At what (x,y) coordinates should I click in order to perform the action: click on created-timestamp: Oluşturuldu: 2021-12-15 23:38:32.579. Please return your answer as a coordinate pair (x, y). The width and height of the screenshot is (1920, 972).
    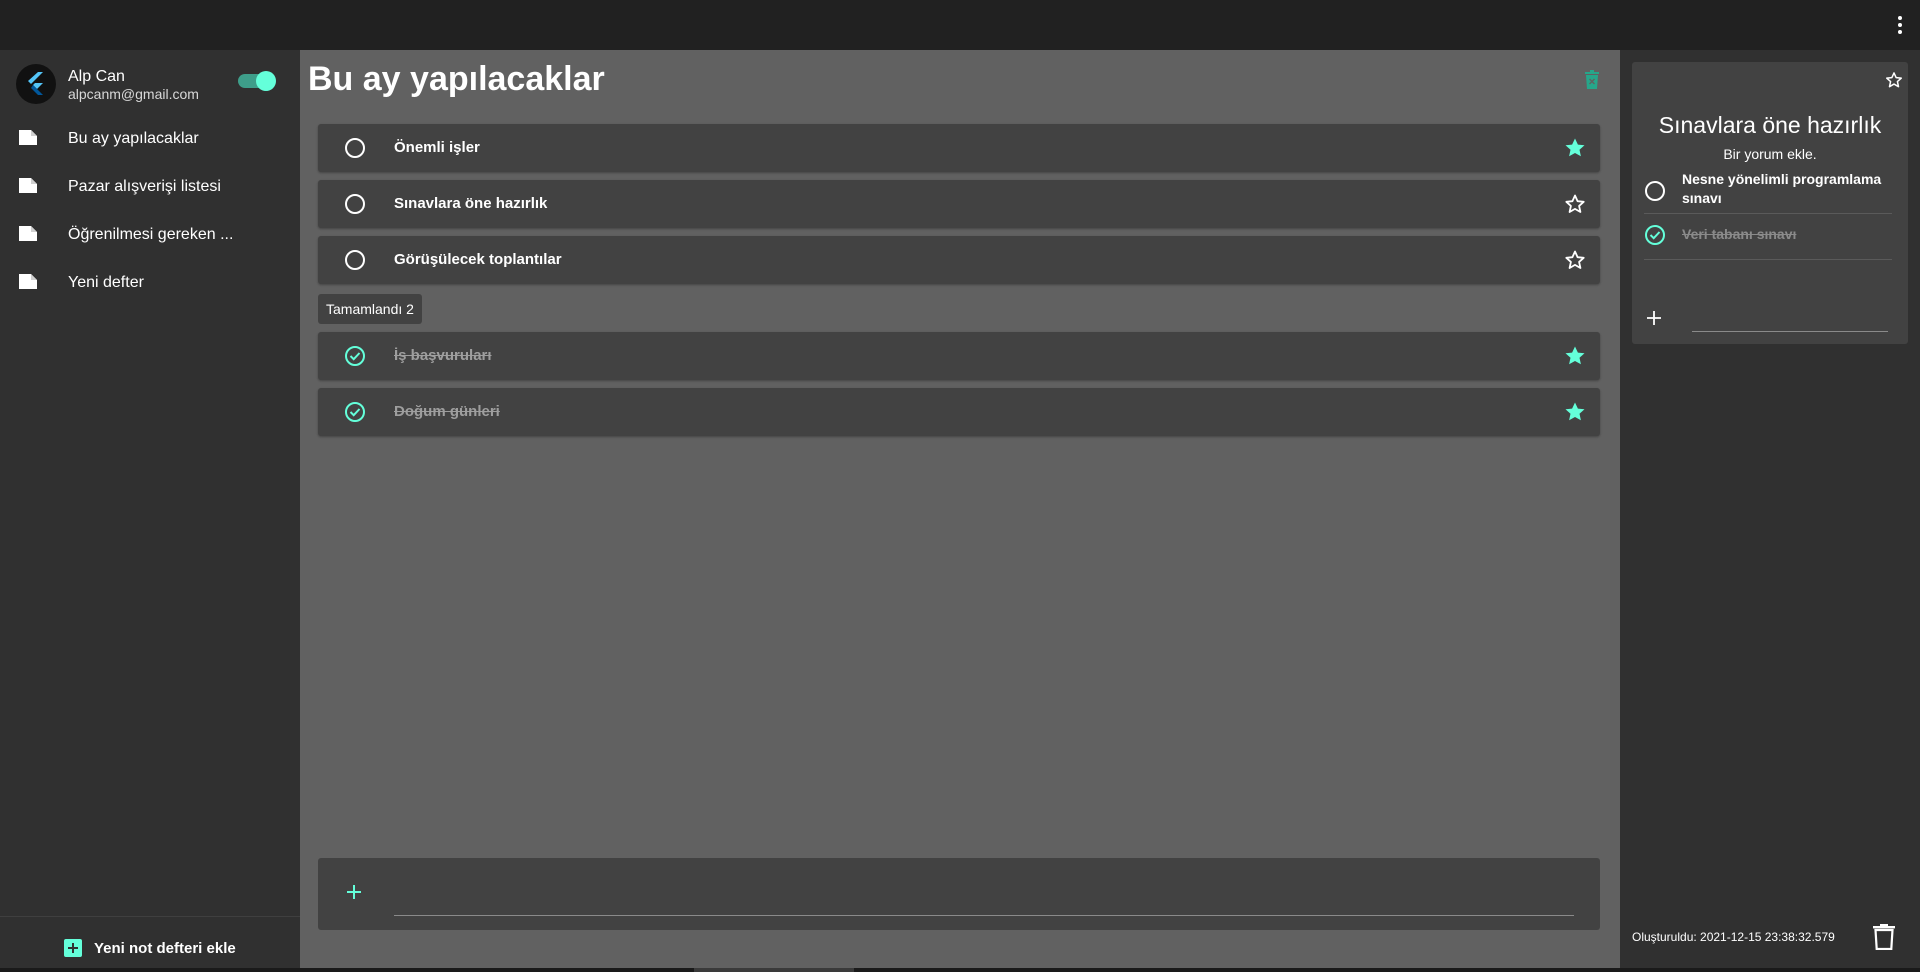
    Looking at the image, I should click on (1733, 937).